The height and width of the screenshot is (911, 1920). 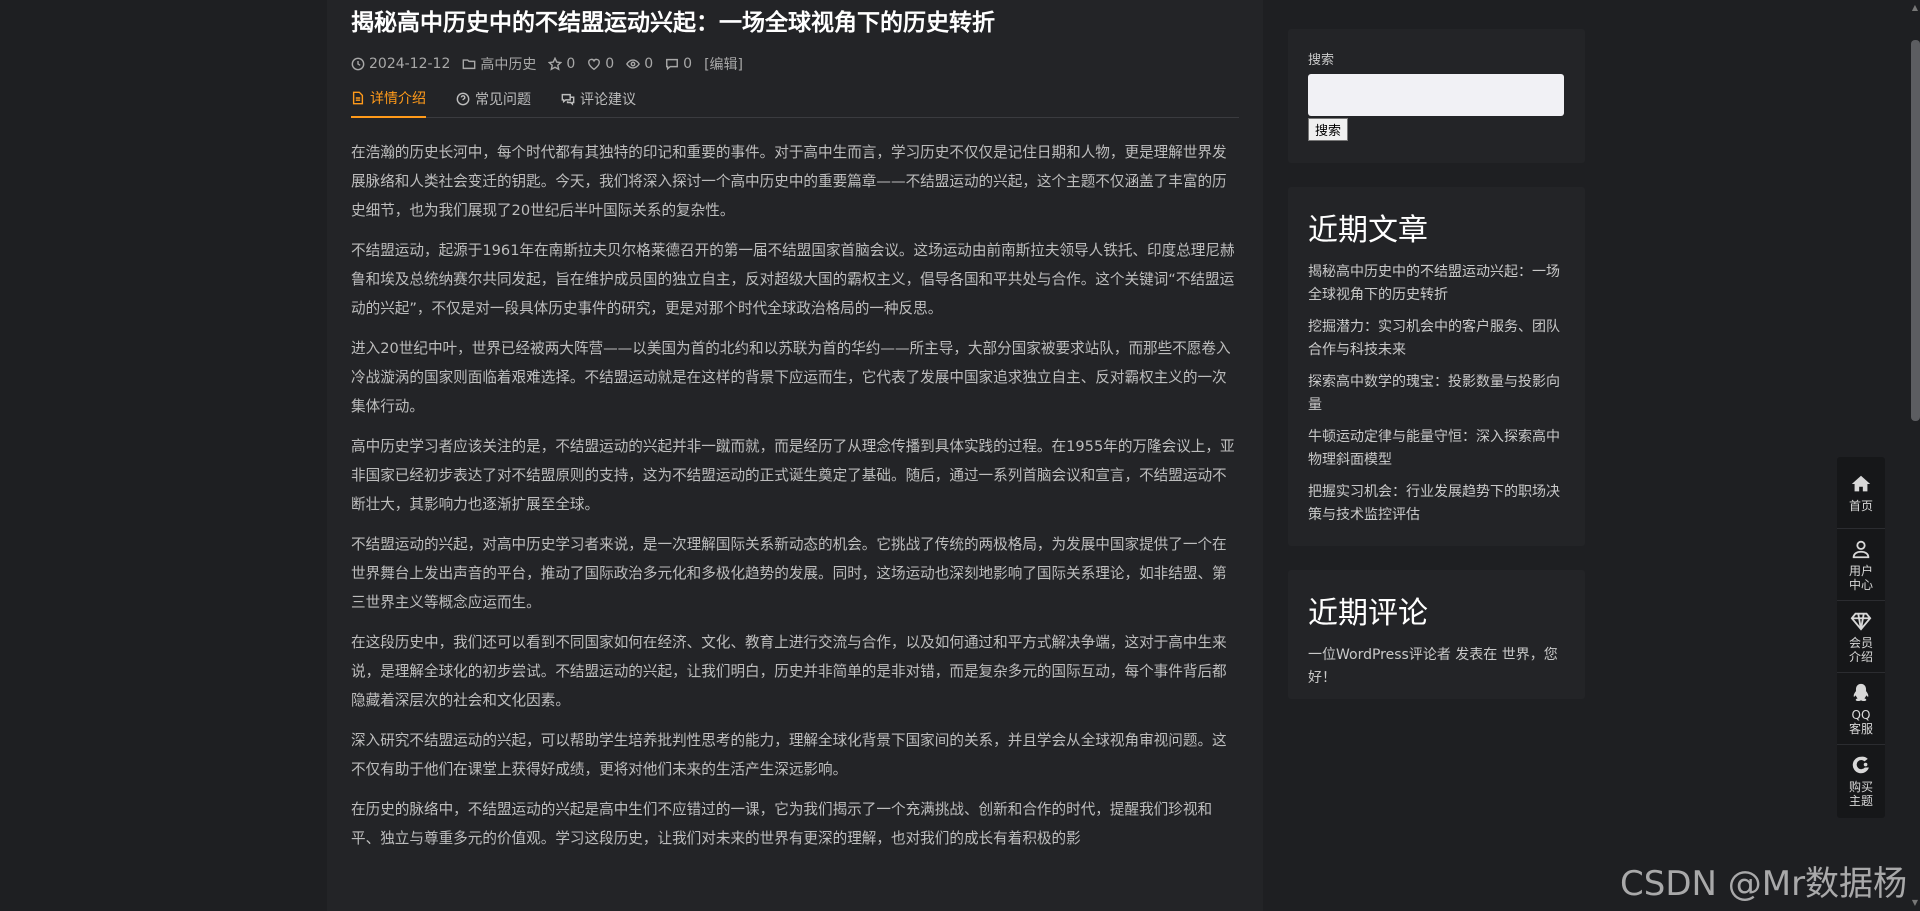 I want to click on date: 2024-12-12, so click(x=400, y=64).